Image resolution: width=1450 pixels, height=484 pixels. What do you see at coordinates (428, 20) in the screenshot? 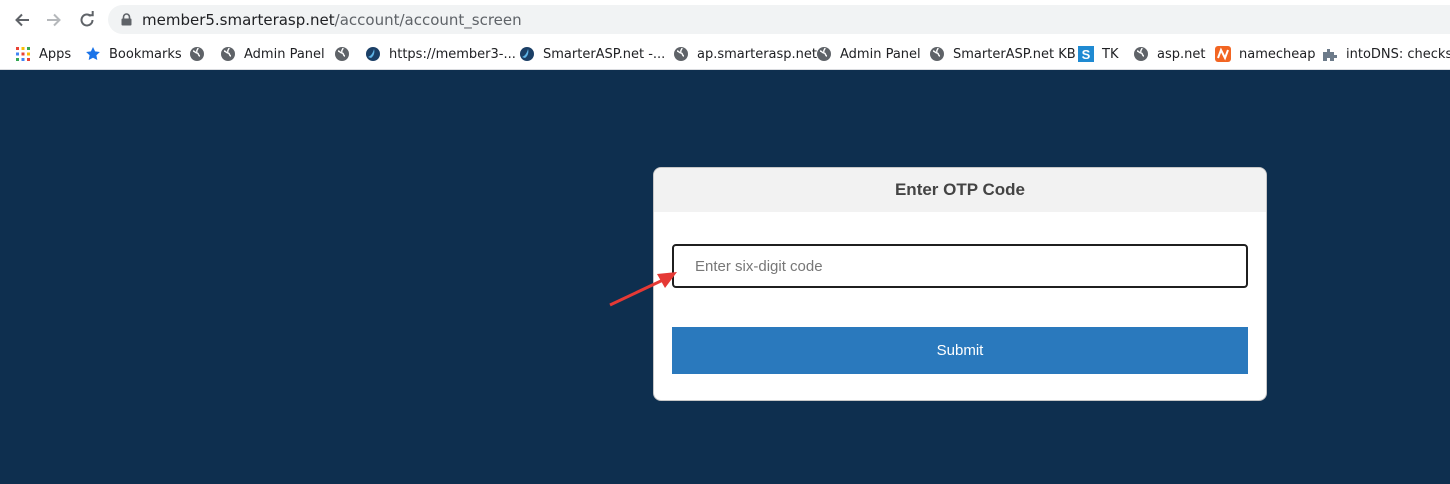
I see `url-path: /account/account_screen` at bounding box center [428, 20].